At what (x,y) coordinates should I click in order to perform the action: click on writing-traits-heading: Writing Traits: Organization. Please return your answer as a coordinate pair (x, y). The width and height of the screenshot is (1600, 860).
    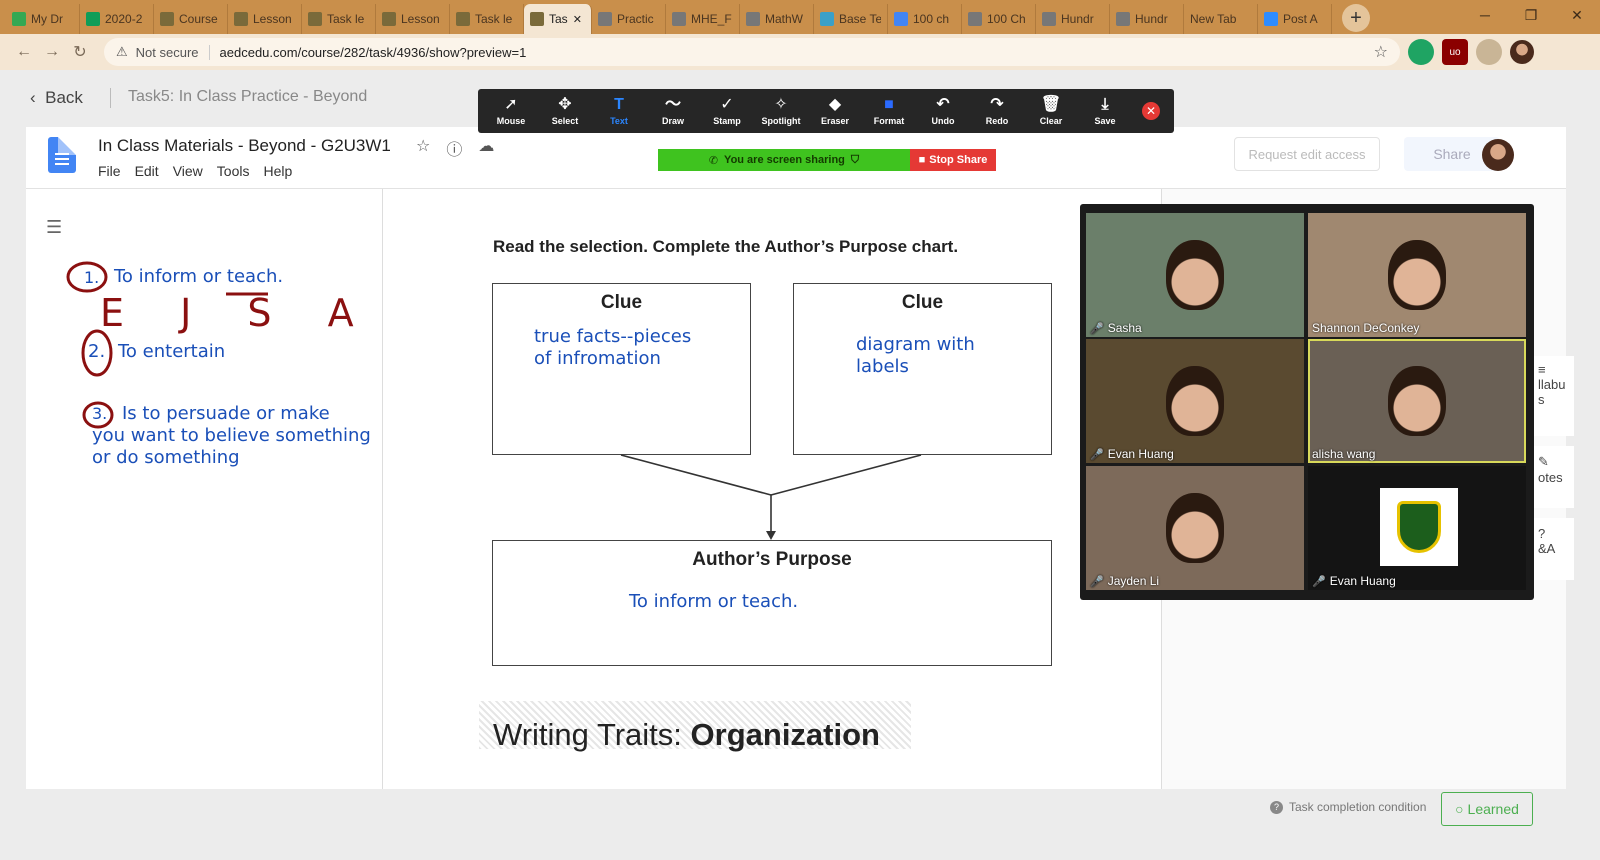
    Looking at the image, I should click on (686, 735).